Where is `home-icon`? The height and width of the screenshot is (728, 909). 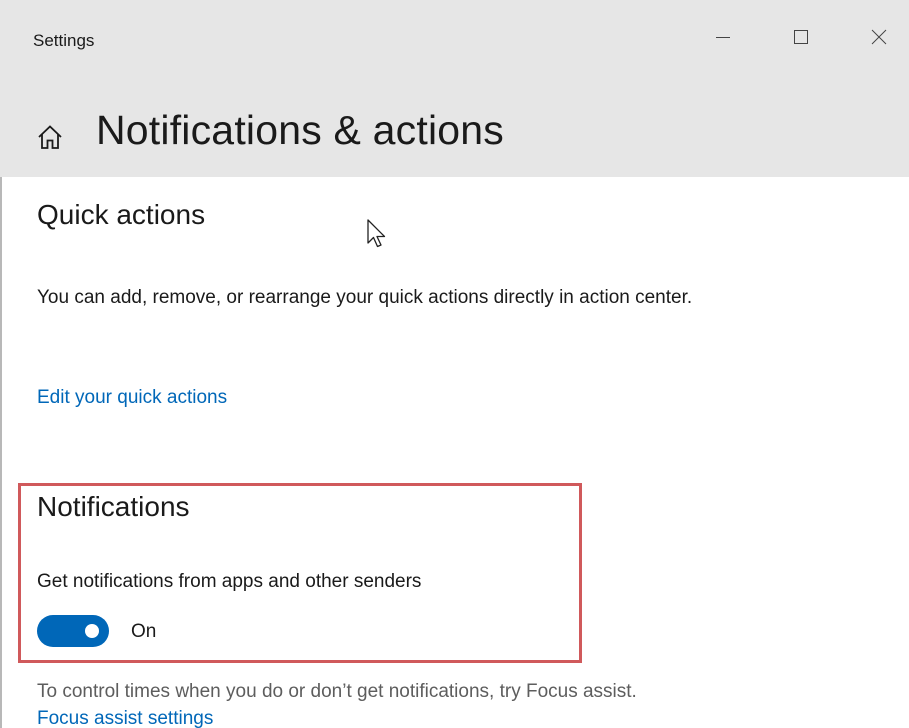 home-icon is located at coordinates (50, 137).